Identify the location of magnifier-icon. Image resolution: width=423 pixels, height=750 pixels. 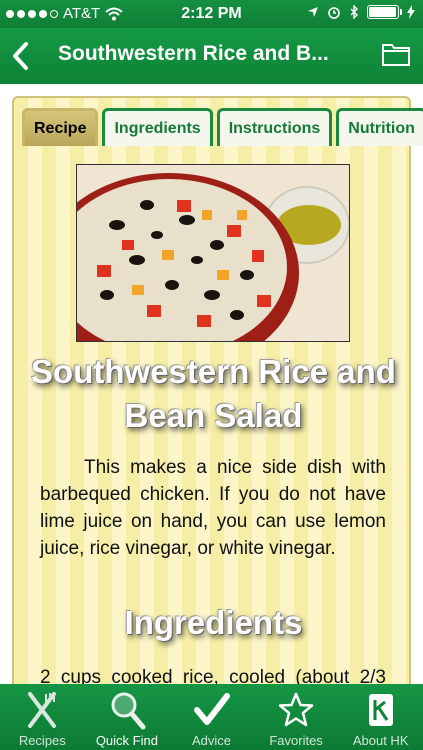
(128, 711).